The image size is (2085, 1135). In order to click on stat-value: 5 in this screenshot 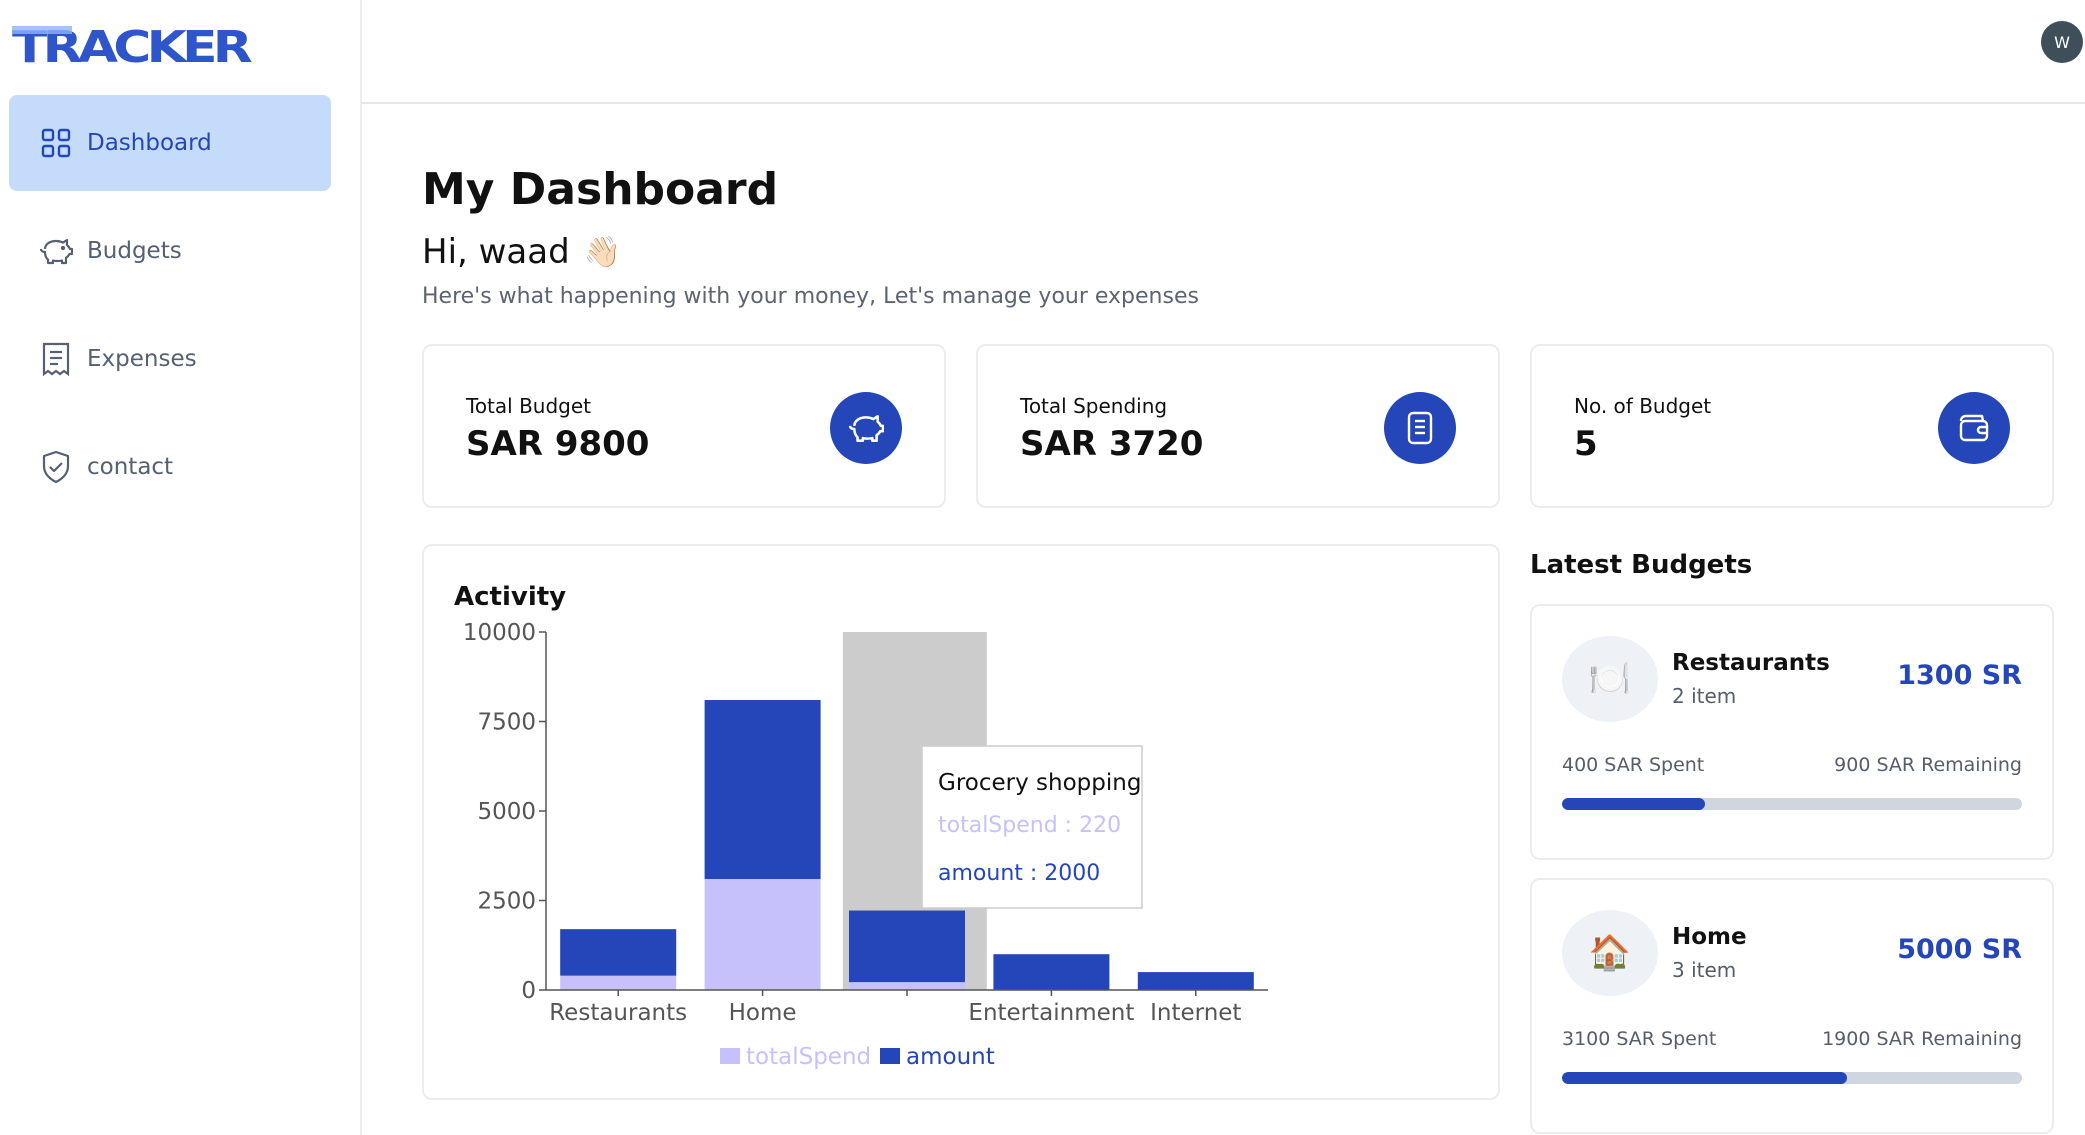, I will do `click(1586, 444)`.